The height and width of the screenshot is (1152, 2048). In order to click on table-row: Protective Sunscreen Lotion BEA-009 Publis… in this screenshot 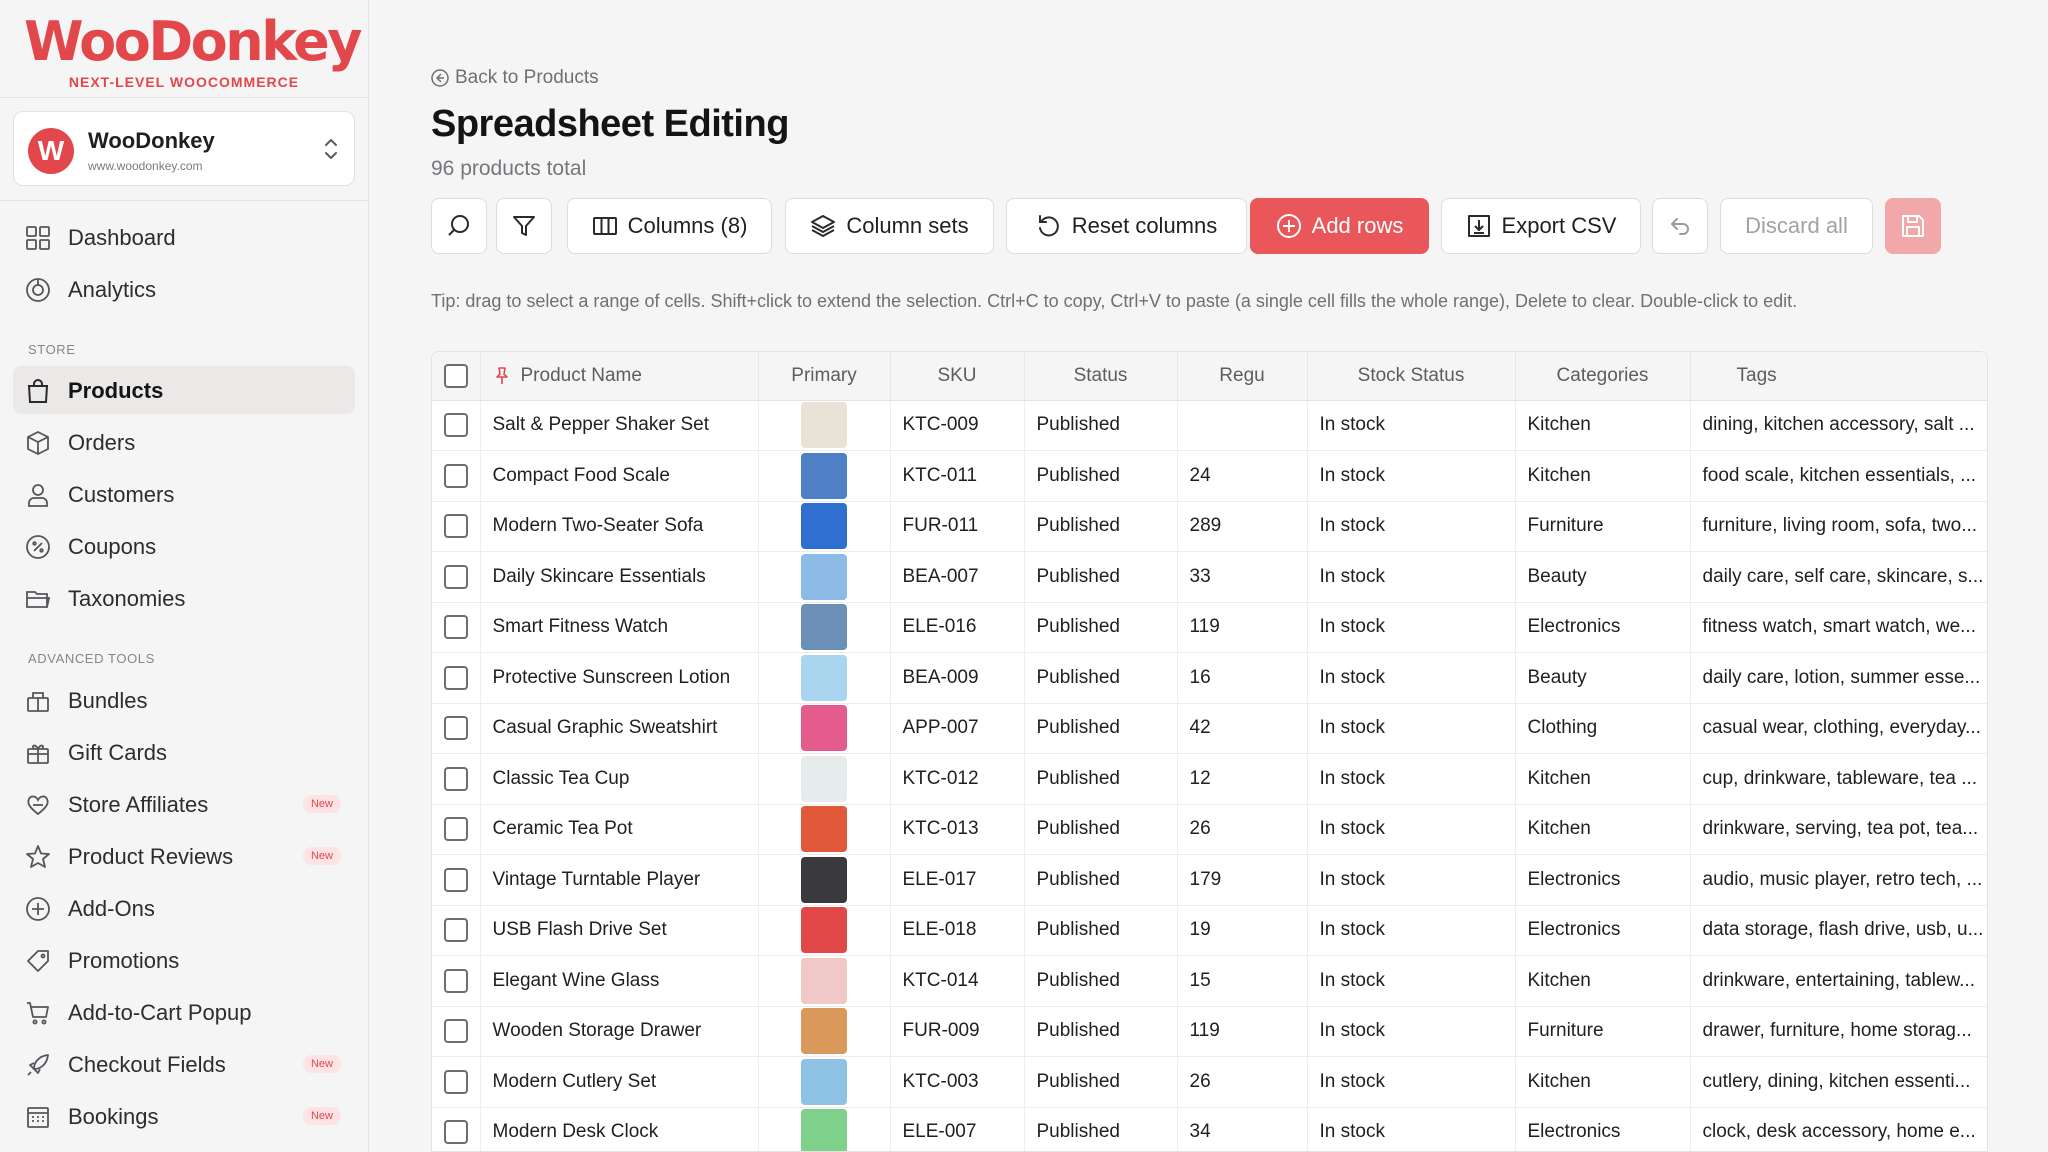, I will do `click(1209, 678)`.